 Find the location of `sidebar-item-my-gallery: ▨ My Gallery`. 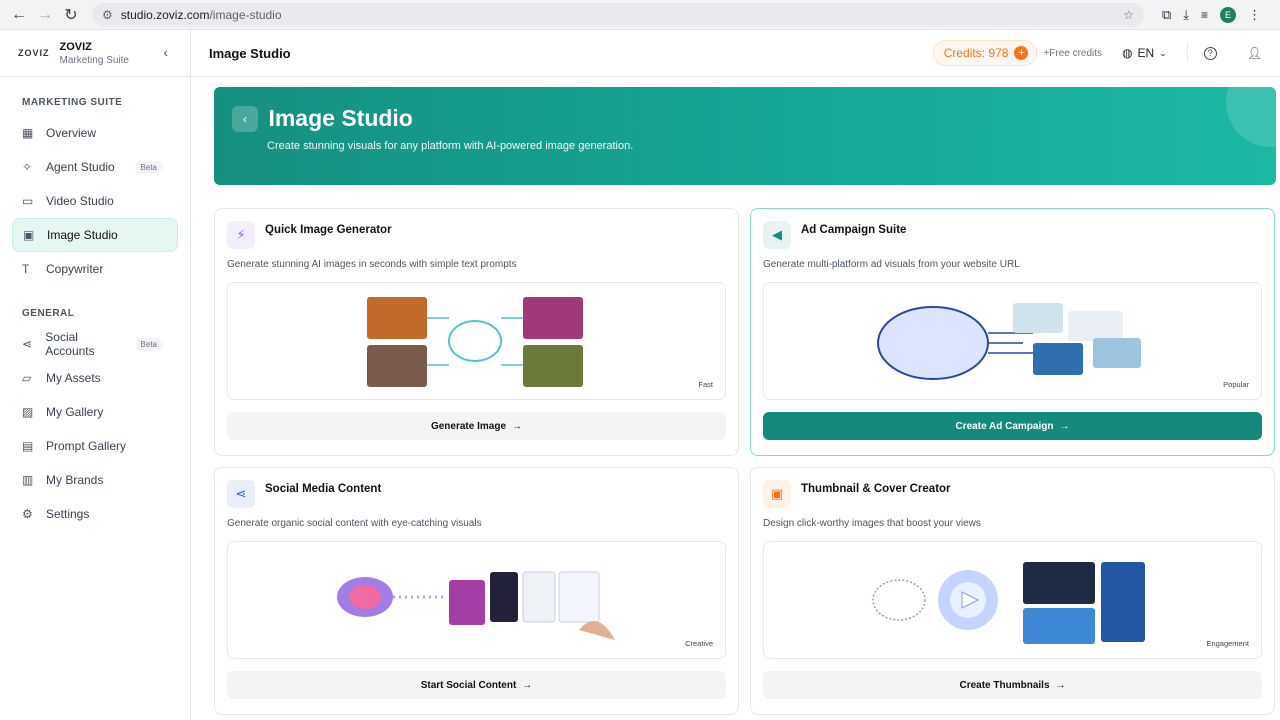

sidebar-item-my-gallery: ▨ My Gallery is located at coordinates (95, 412).